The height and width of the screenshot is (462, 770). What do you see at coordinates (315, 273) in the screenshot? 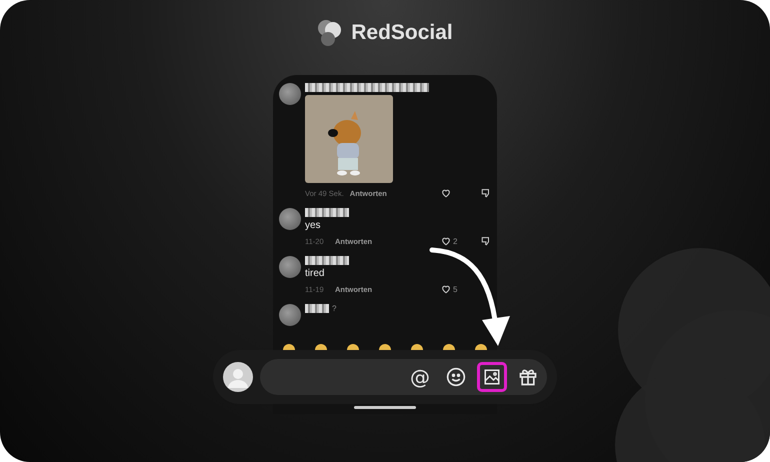
I see `comment-text: tired` at bounding box center [315, 273].